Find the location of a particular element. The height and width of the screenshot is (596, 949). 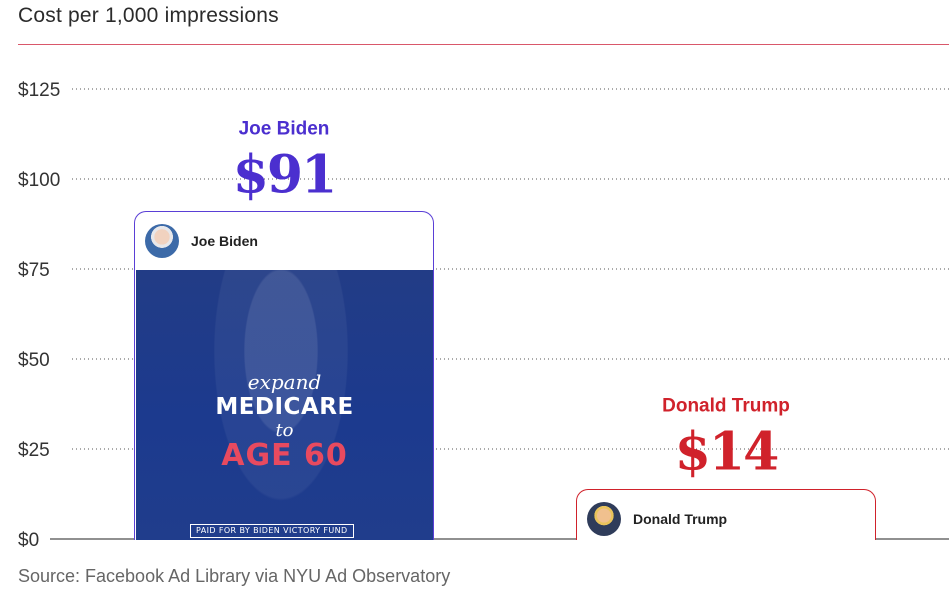

y-tick-label: $125 is located at coordinates (39, 90).